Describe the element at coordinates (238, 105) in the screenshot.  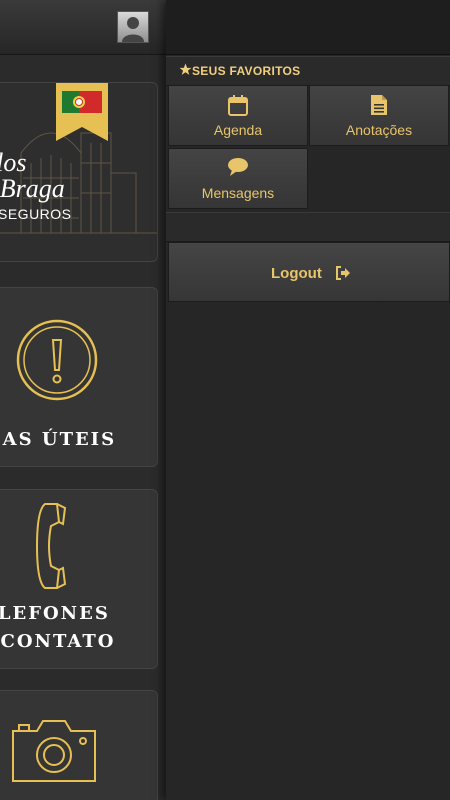
I see `calendar-icon` at that location.